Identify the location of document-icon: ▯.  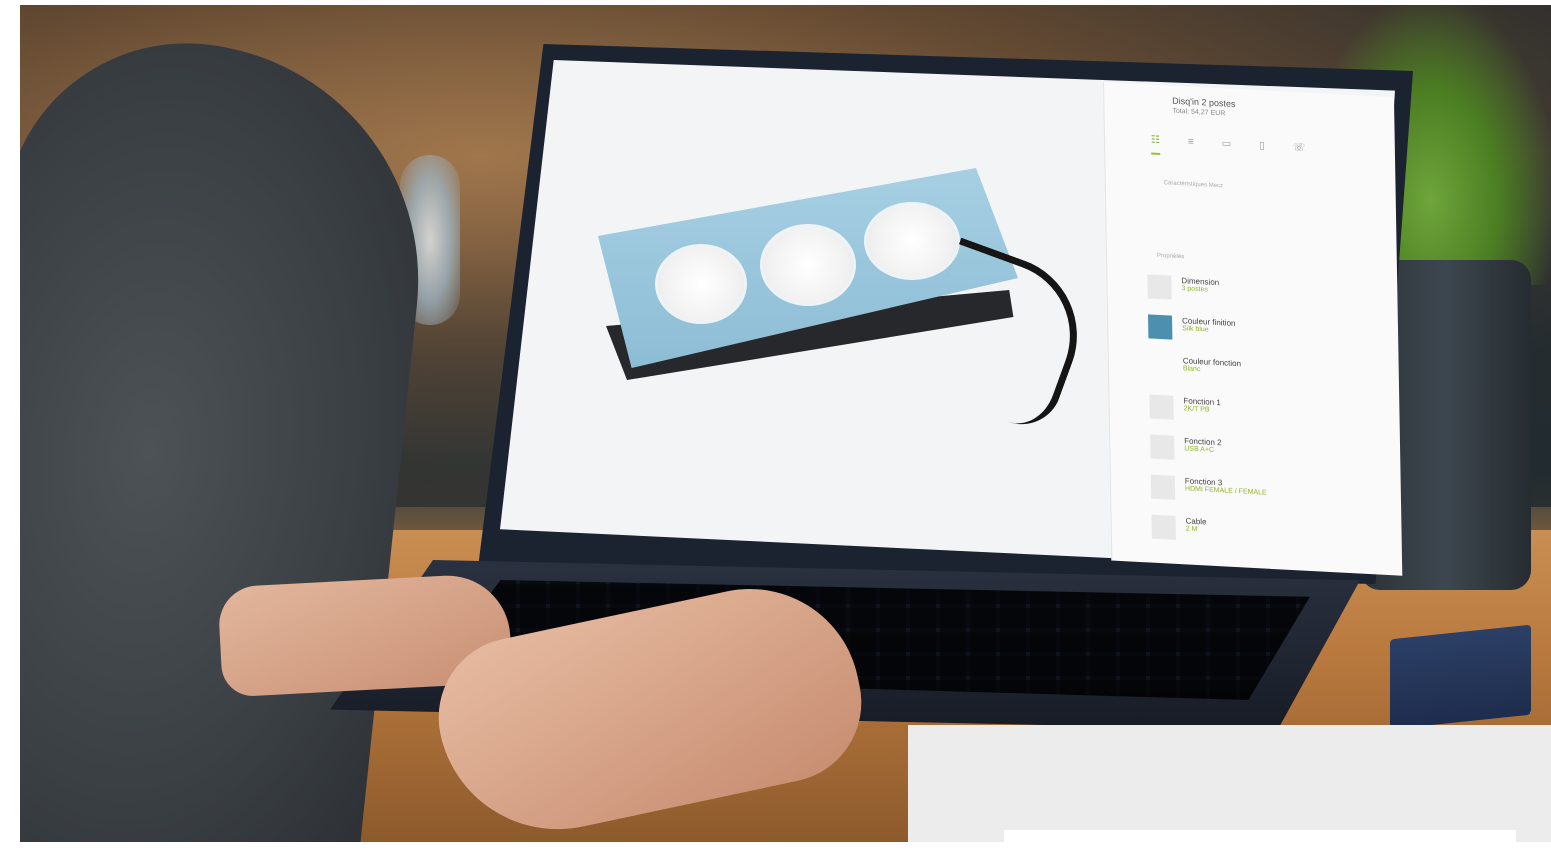
(1262, 150).